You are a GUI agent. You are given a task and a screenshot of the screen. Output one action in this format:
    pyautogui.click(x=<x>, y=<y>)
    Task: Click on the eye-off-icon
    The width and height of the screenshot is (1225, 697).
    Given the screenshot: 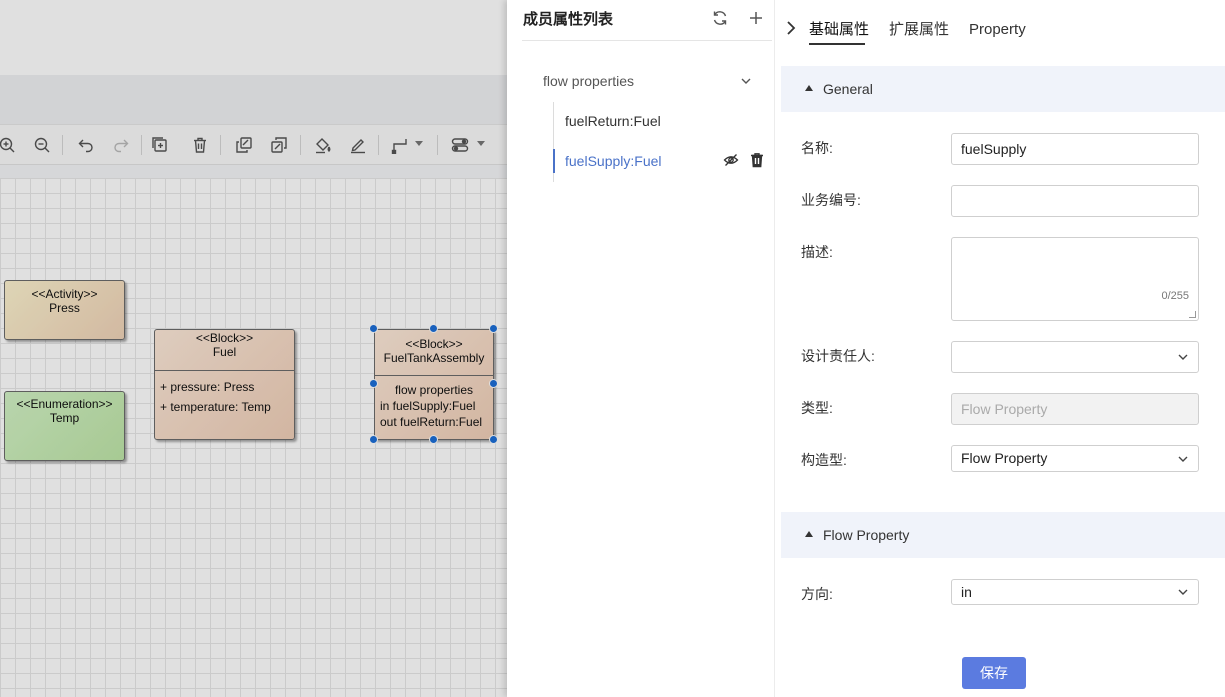 What is the action you would take?
    pyautogui.click(x=731, y=160)
    